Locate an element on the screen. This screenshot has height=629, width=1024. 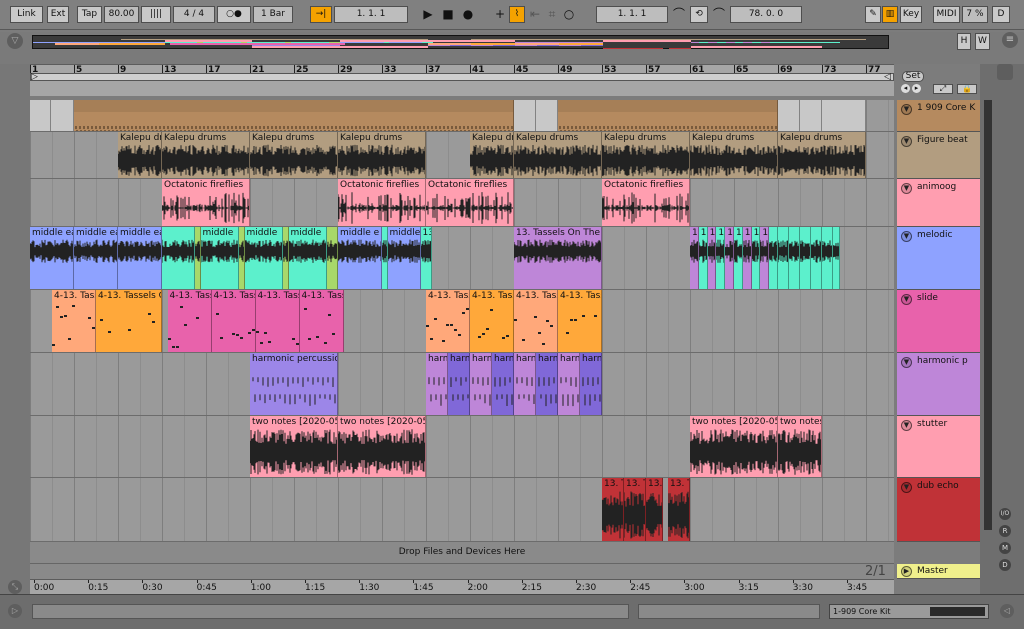
punch-out-icon: ⌒ is located at coordinates (719, 14).